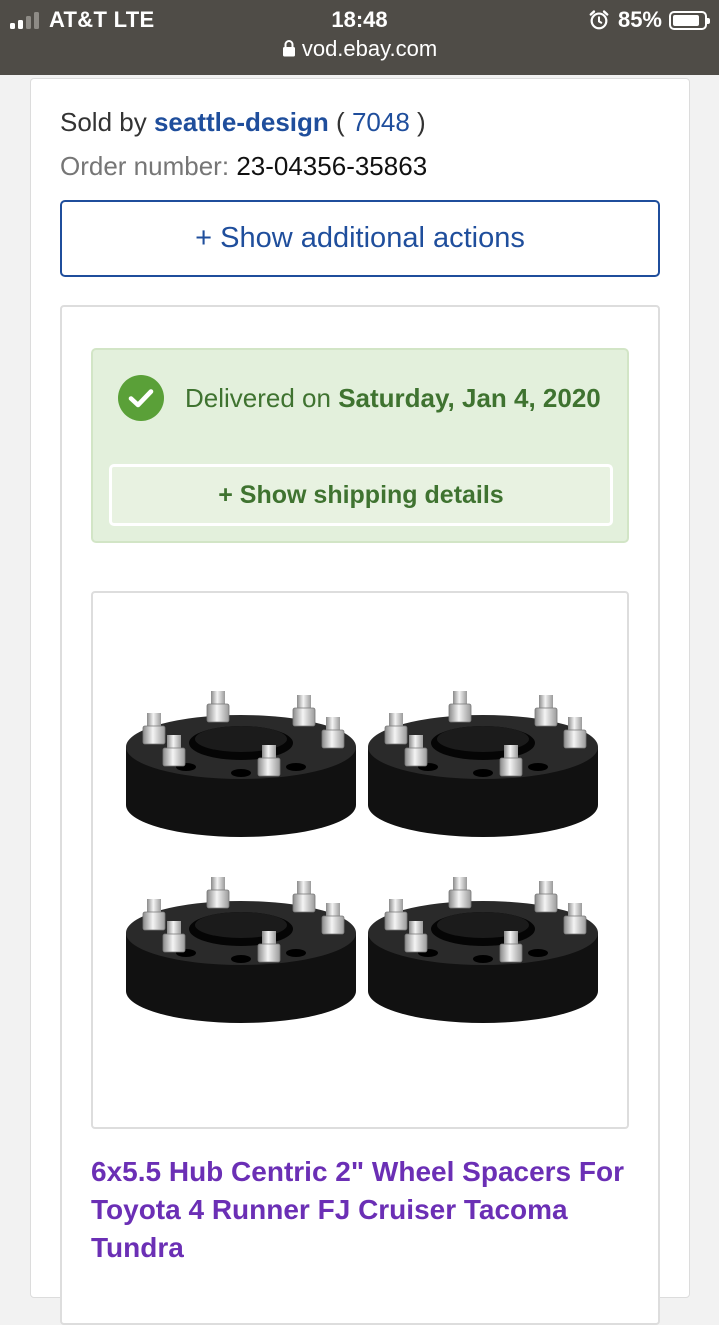 The image size is (719, 1325). I want to click on show-shipping-details-button: + Show shipping details, so click(361, 495).